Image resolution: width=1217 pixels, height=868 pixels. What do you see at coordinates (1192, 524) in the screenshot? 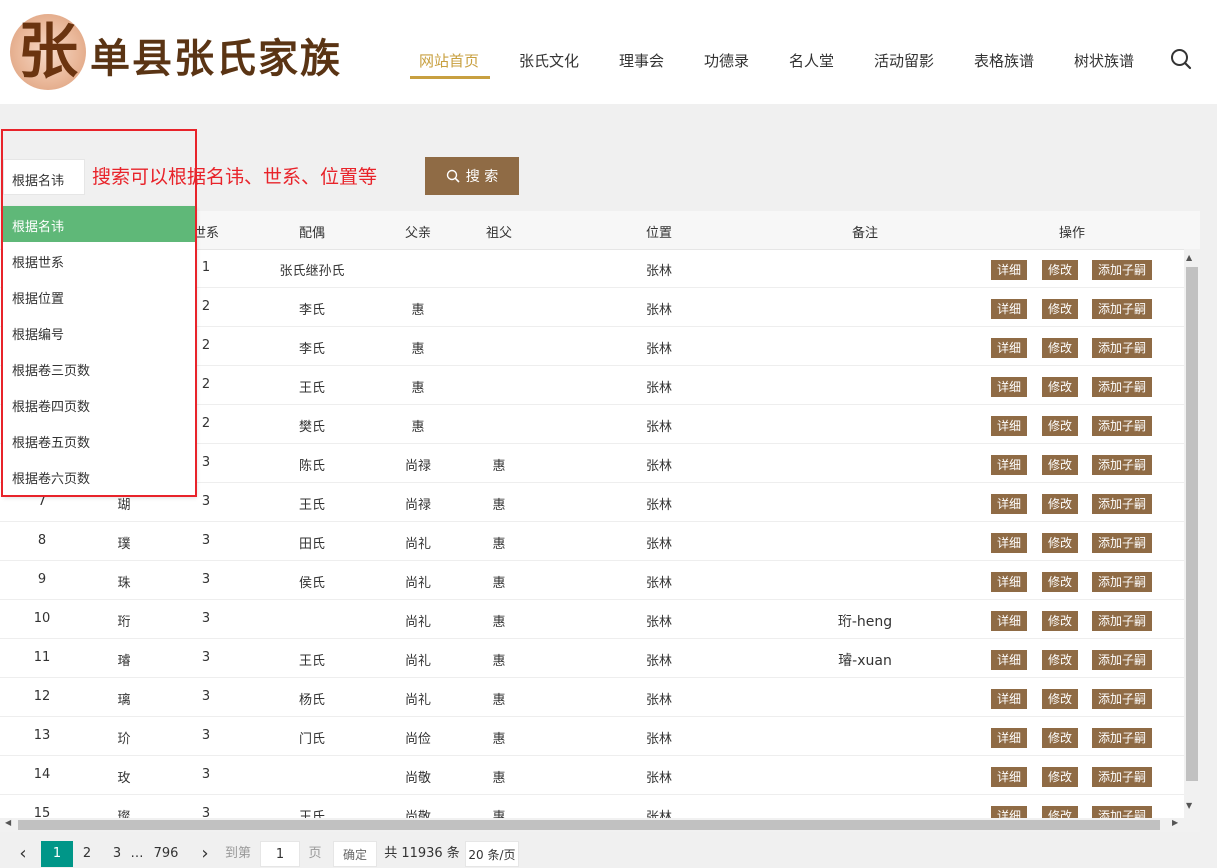
I see `vertical-scroll-thumb` at bounding box center [1192, 524].